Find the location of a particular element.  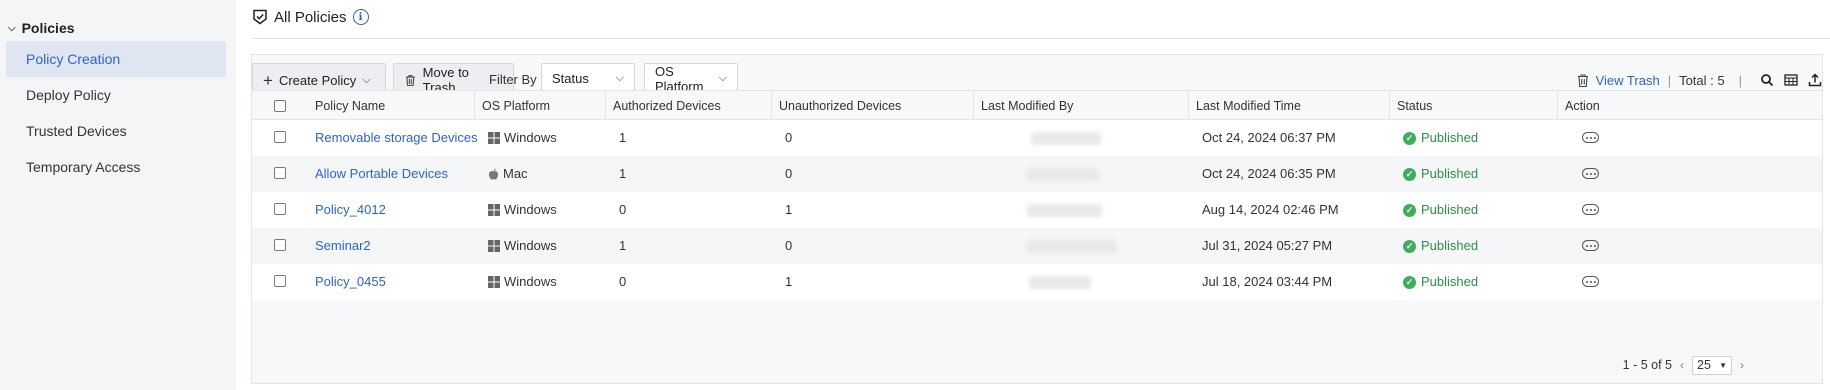

next-page-button: › is located at coordinates (1742, 365).